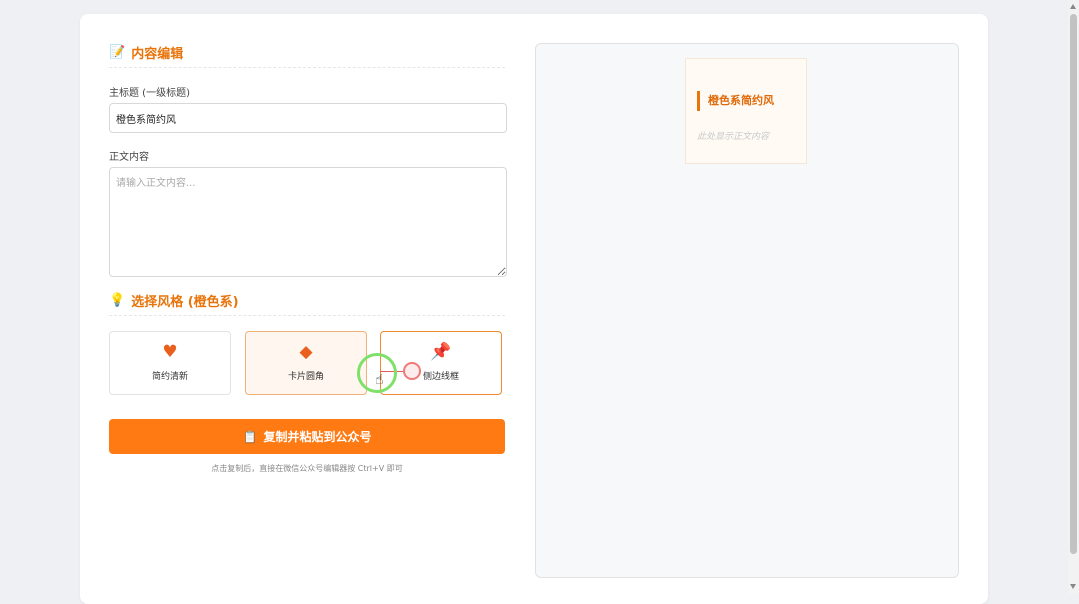  I want to click on scroll-down-icon, so click(1073, 586).